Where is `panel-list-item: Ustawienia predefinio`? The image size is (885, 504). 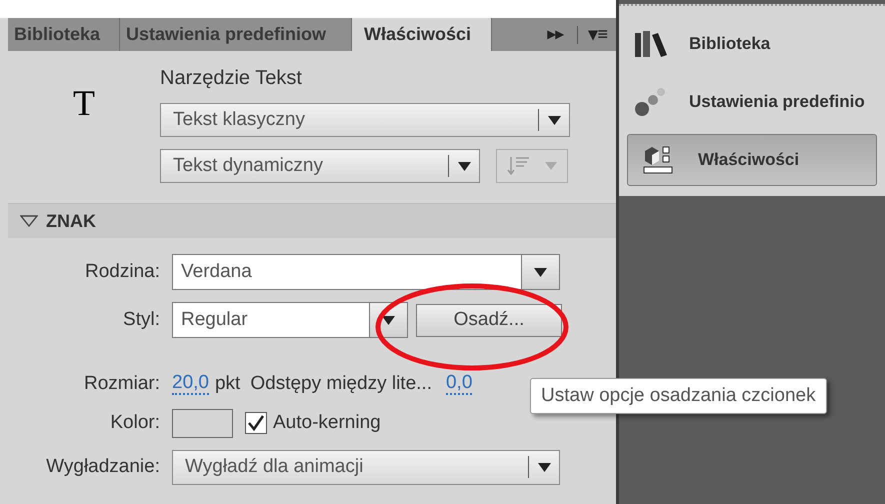 panel-list-item: Ustawienia predefinio is located at coordinates (752, 102).